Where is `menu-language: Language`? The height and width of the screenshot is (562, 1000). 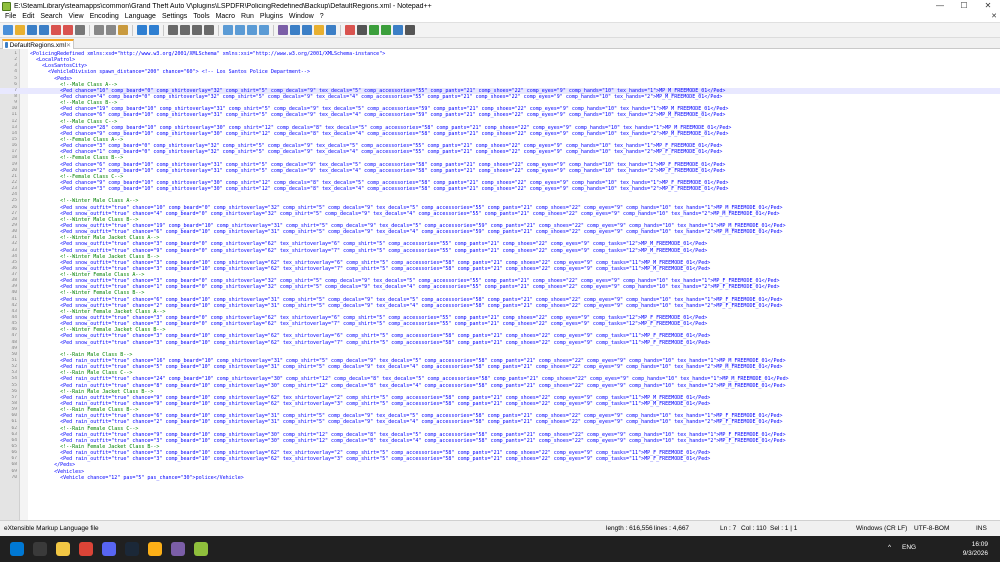
menu-language: Language is located at coordinates (140, 17).